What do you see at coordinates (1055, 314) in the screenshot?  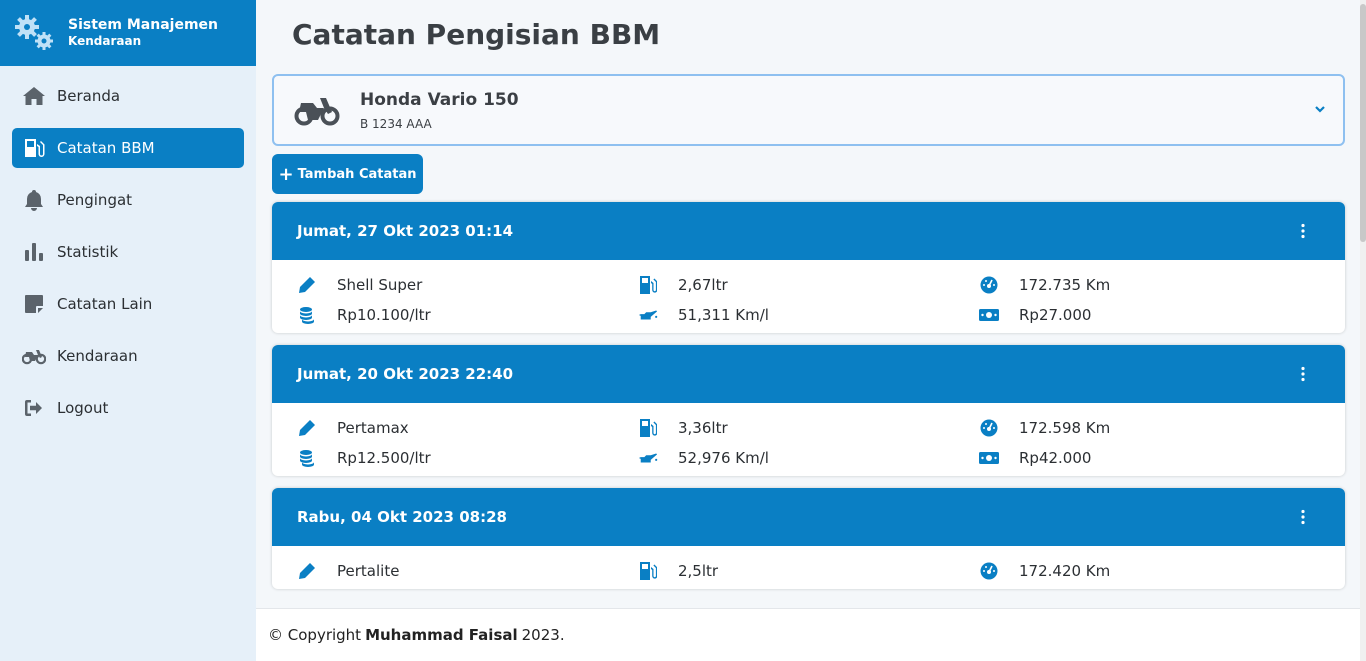 I see `total-value: Rp27.000` at bounding box center [1055, 314].